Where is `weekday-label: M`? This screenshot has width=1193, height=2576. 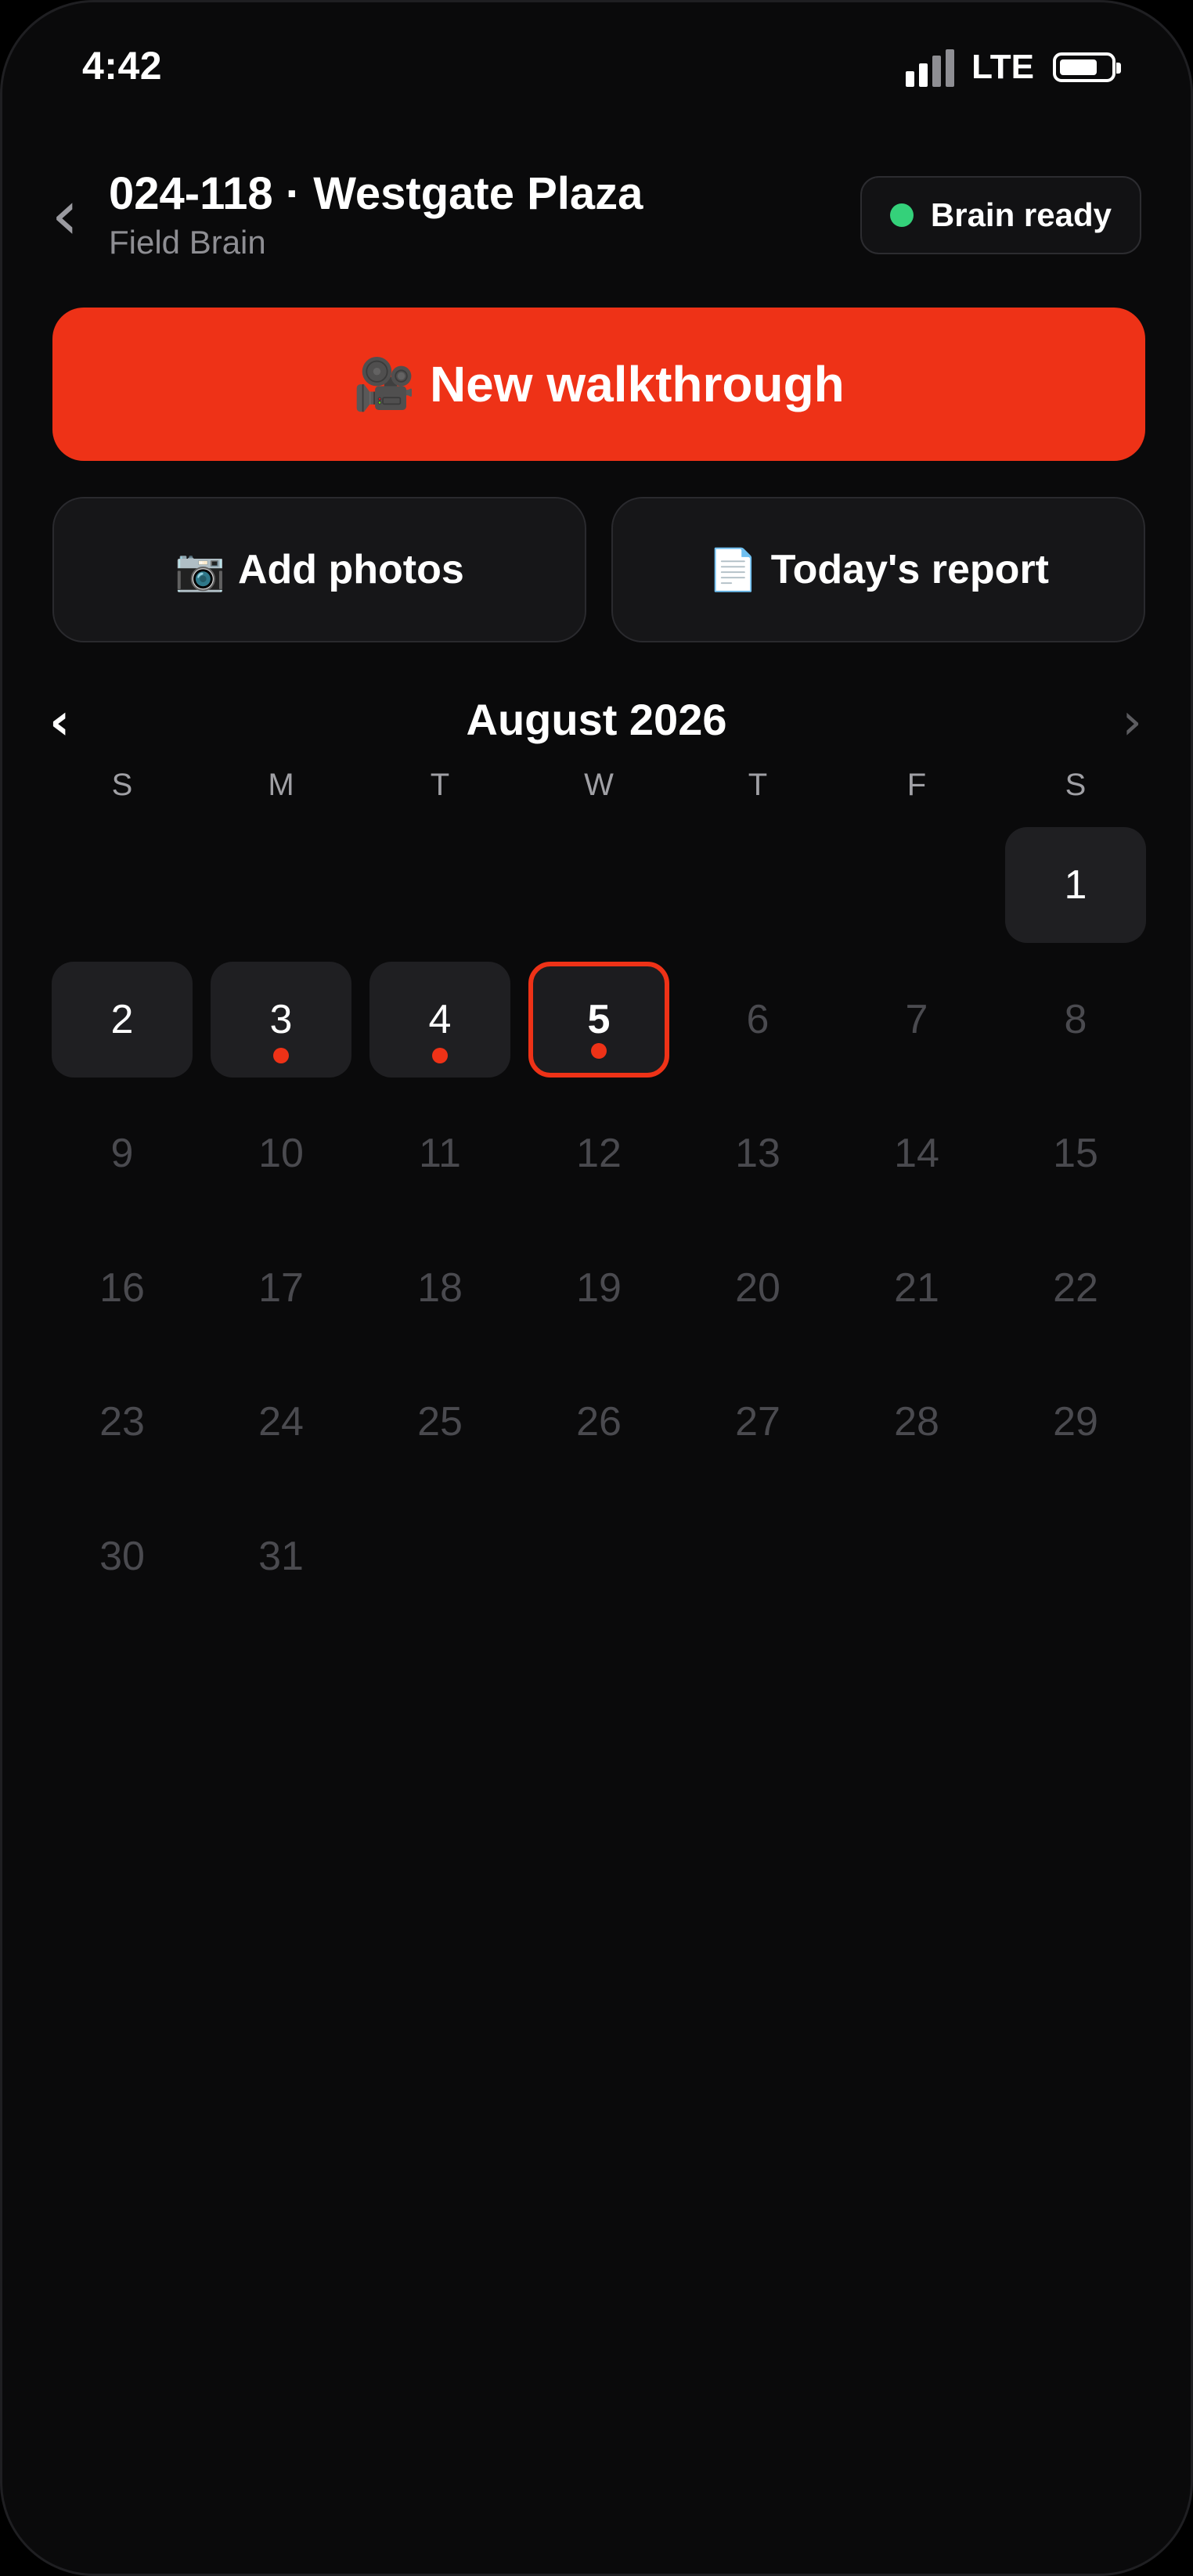 weekday-label: M is located at coordinates (281, 785).